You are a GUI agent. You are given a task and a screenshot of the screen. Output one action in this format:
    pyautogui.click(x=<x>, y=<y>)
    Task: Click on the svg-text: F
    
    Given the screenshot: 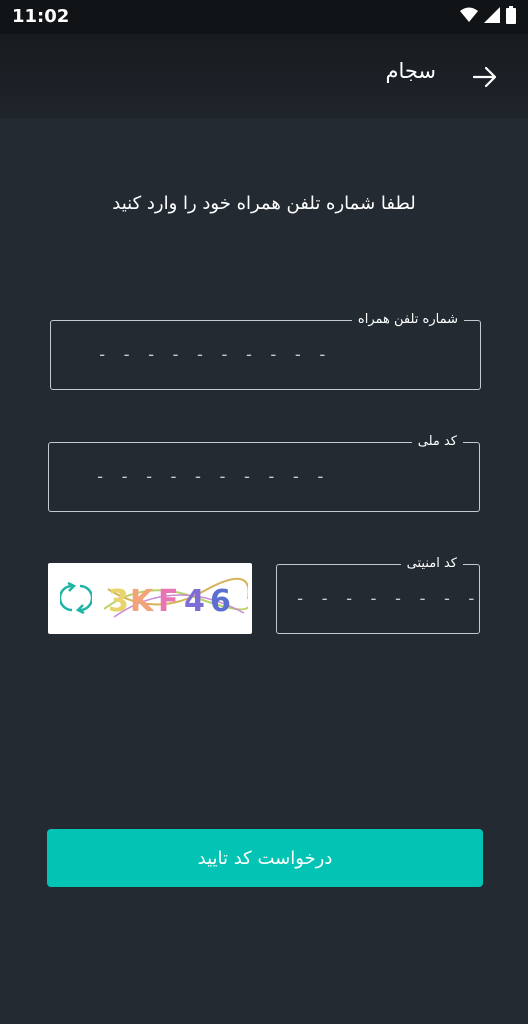 What is the action you would take?
    pyautogui.click(x=168, y=601)
    